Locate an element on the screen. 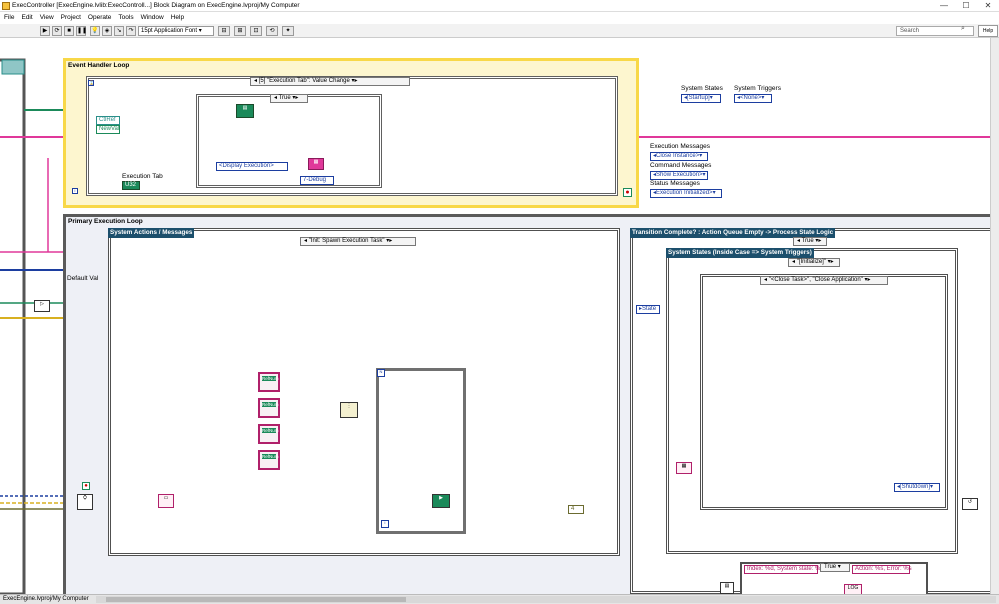 The height and width of the screenshot is (604, 999). vertical-scrollbar is located at coordinates (994, 316).